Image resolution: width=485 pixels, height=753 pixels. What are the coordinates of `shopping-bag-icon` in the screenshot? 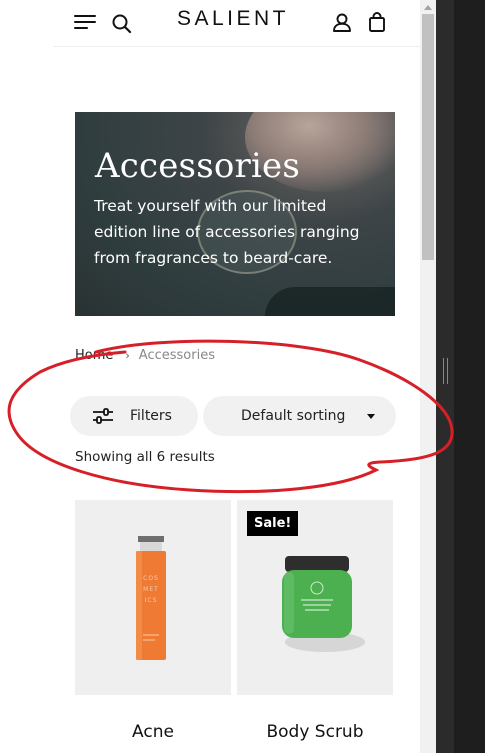 It's located at (377, 22).